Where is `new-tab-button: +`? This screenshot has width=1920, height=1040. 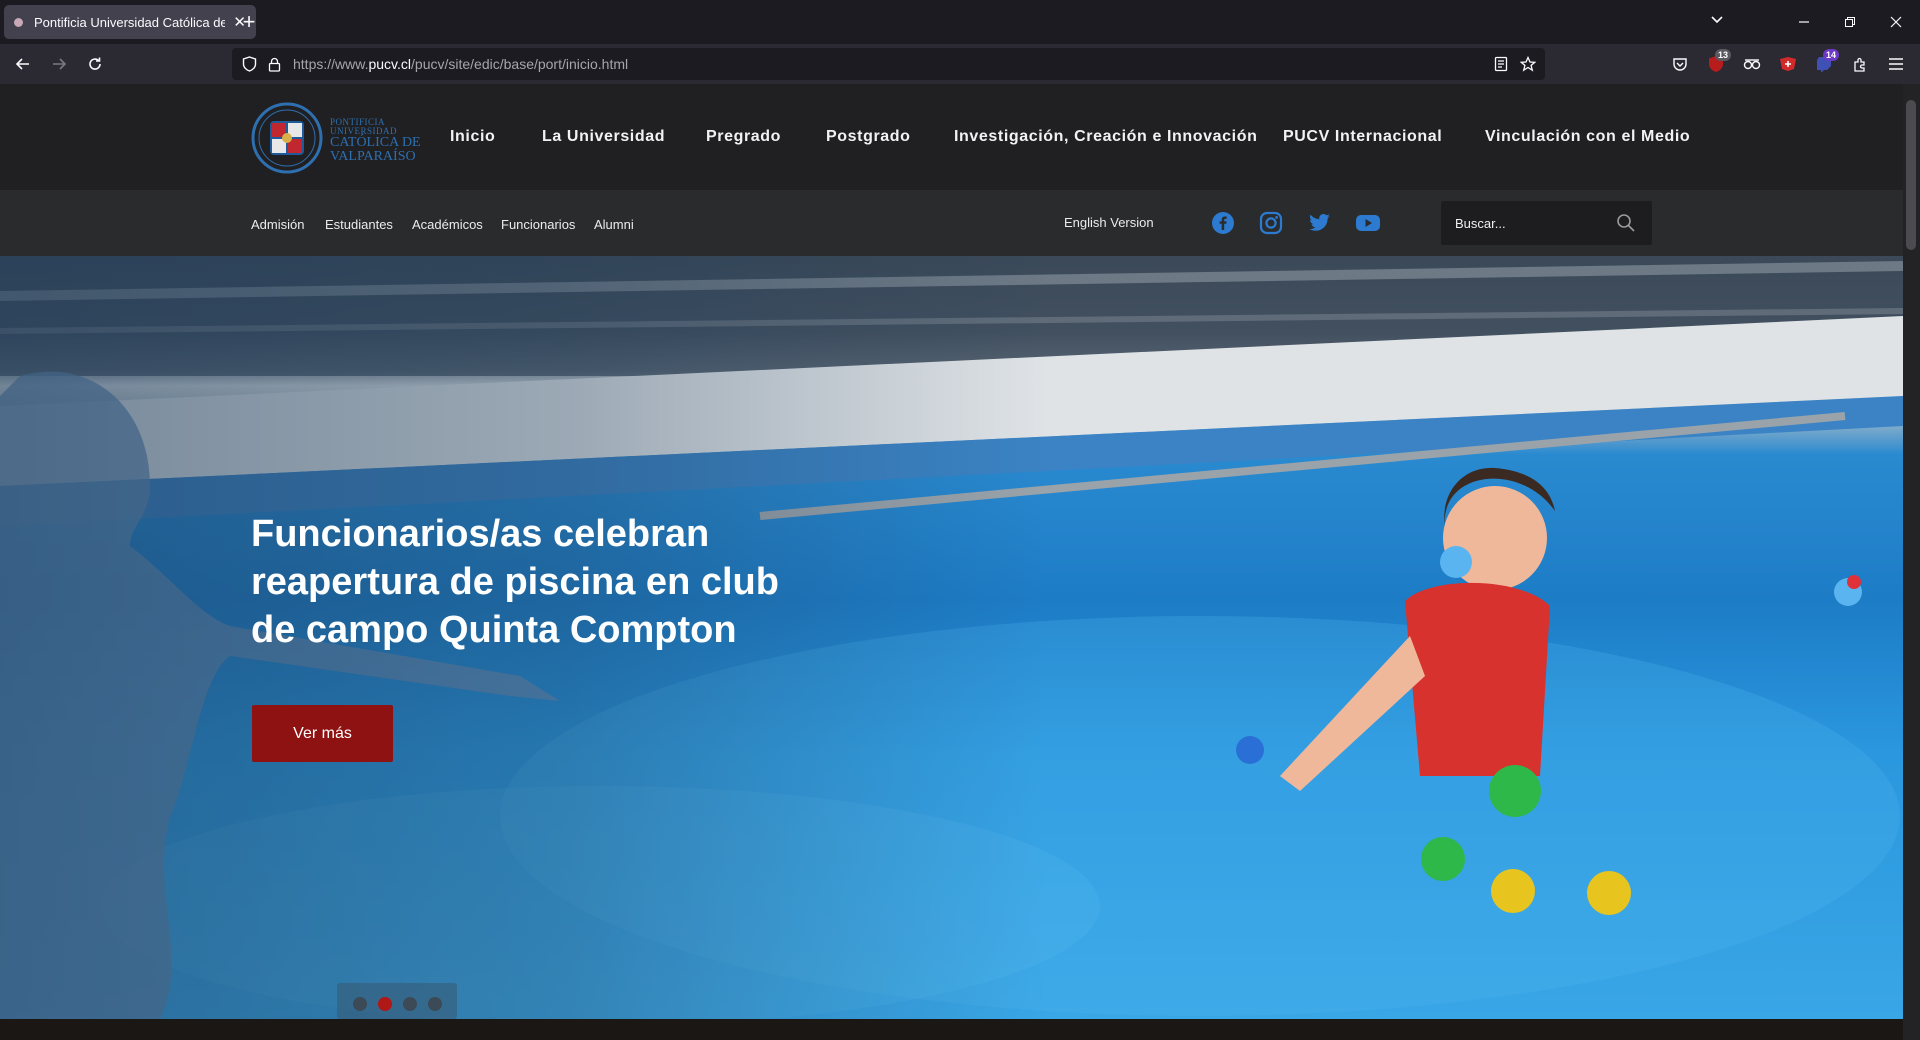
new-tab-button: + is located at coordinates (249, 22).